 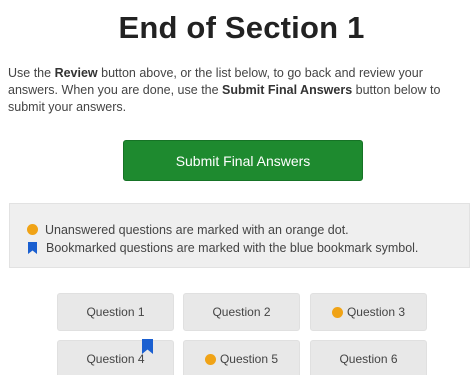 I want to click on question-label: Question 2, so click(x=241, y=312).